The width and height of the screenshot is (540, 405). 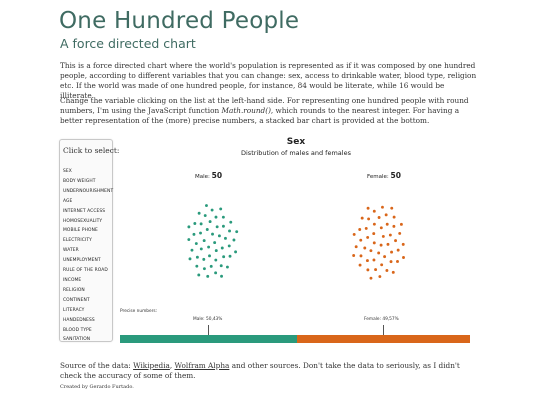 What do you see at coordinates (88, 301) in the screenshot?
I see `variable-item-continent: CONTINENT` at bounding box center [88, 301].